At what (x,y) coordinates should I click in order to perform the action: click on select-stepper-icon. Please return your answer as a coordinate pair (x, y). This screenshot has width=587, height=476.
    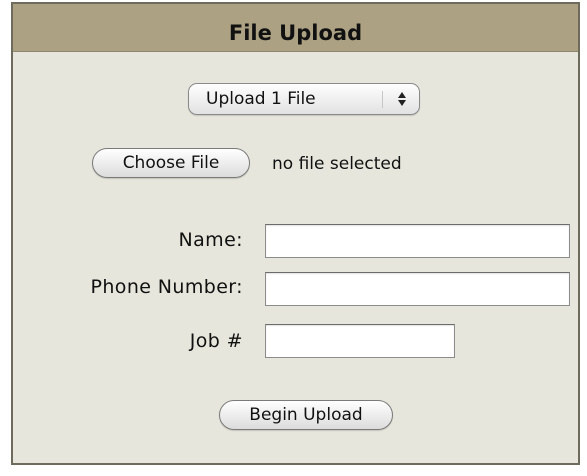
    Looking at the image, I should click on (402, 99).